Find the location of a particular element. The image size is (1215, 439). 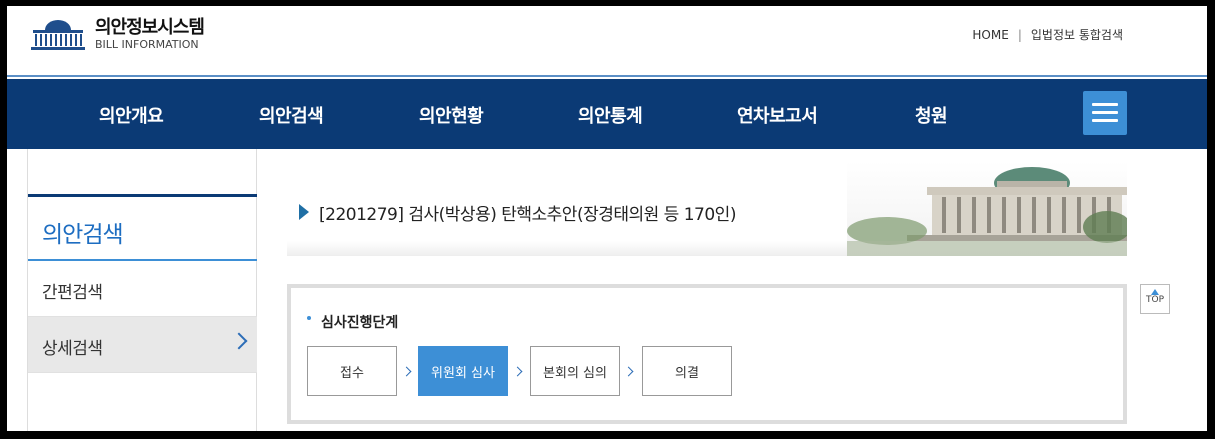

sidebar-item-simple-search: 간편검색 is located at coordinates (142, 289).